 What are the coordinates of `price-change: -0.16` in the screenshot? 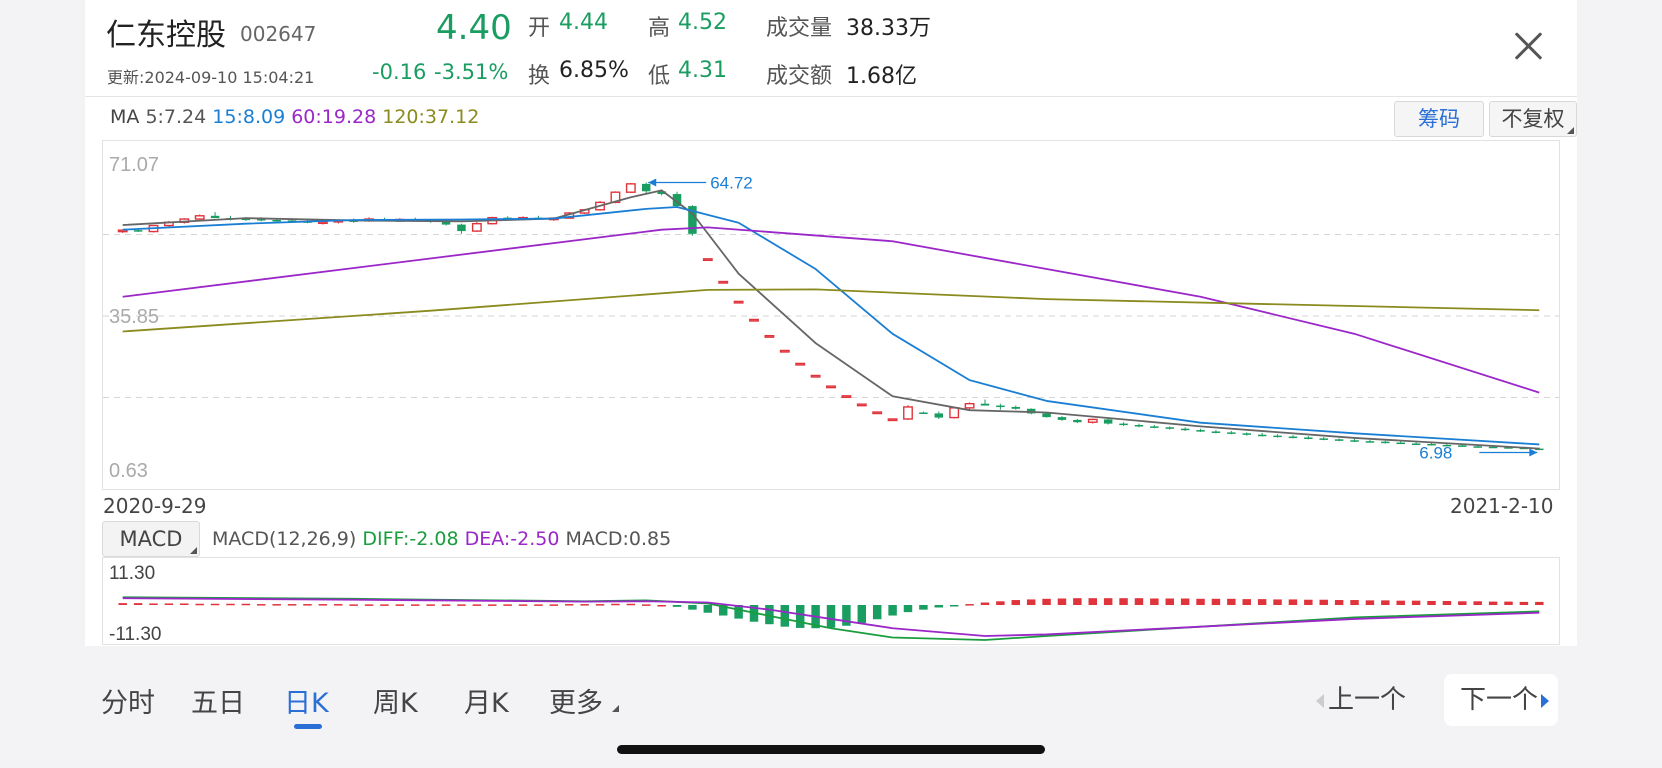 It's located at (399, 72).